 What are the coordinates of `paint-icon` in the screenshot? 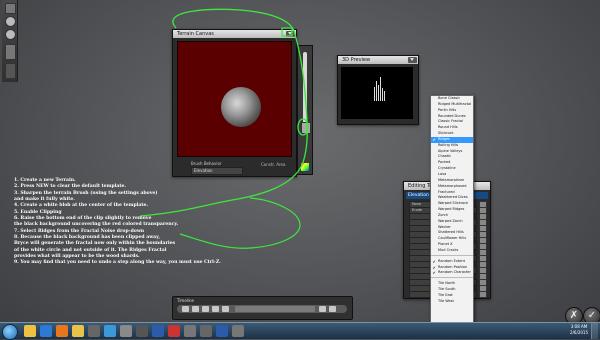 It's located at (174, 331).